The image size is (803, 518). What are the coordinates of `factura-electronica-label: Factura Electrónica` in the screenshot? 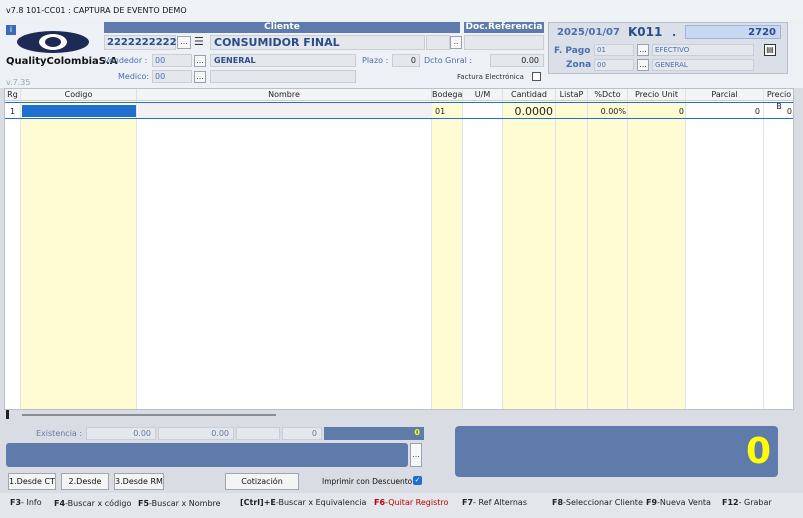 It's located at (490, 77).